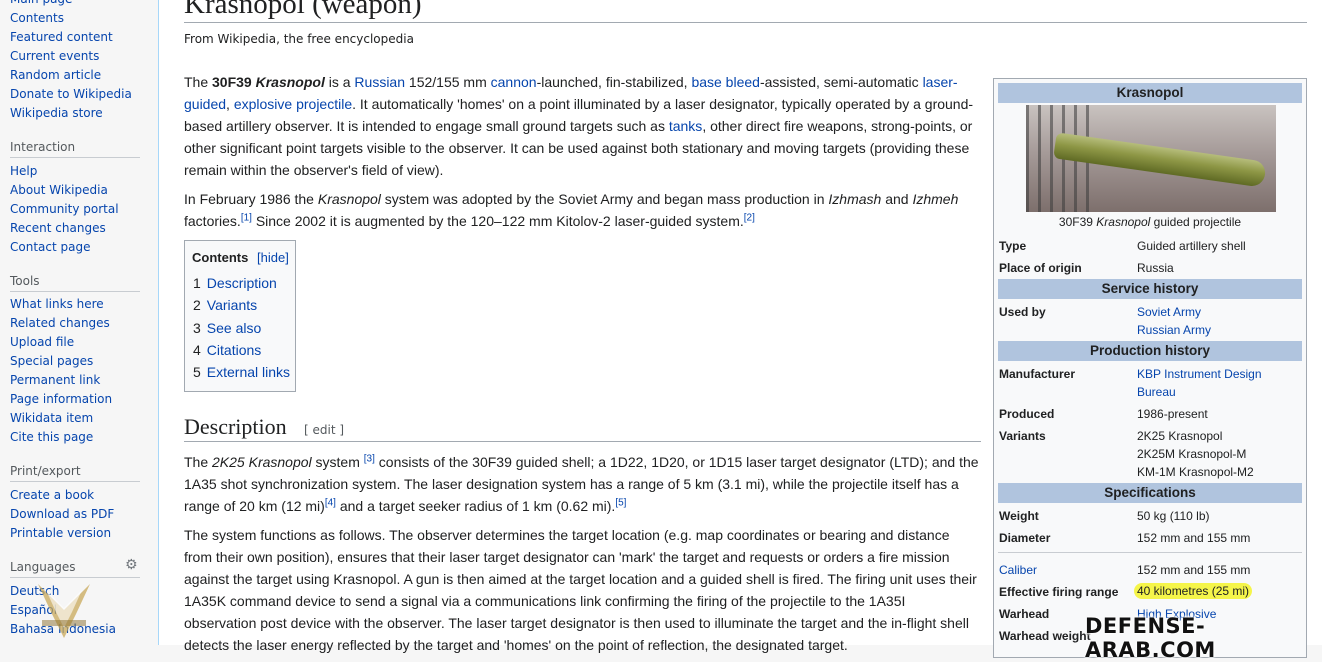 This screenshot has height=662, width=1322. What do you see at coordinates (299, 39) in the screenshot?
I see `page-tagline: From Wikipedia, the free encyclopedia` at bounding box center [299, 39].